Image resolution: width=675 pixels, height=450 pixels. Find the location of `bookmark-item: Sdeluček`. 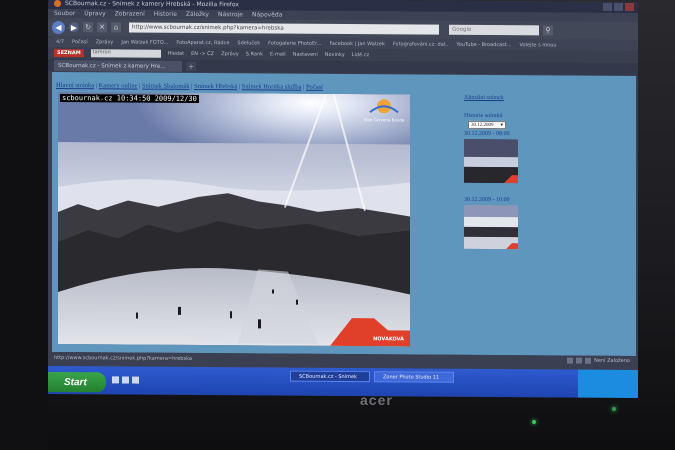

bookmark-item: Sdeluček is located at coordinates (248, 43).